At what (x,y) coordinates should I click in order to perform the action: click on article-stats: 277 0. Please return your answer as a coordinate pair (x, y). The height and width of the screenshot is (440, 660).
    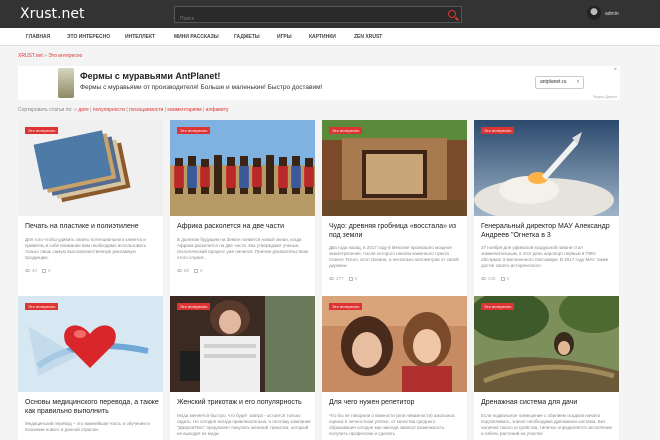
    Looking at the image, I should click on (343, 278).